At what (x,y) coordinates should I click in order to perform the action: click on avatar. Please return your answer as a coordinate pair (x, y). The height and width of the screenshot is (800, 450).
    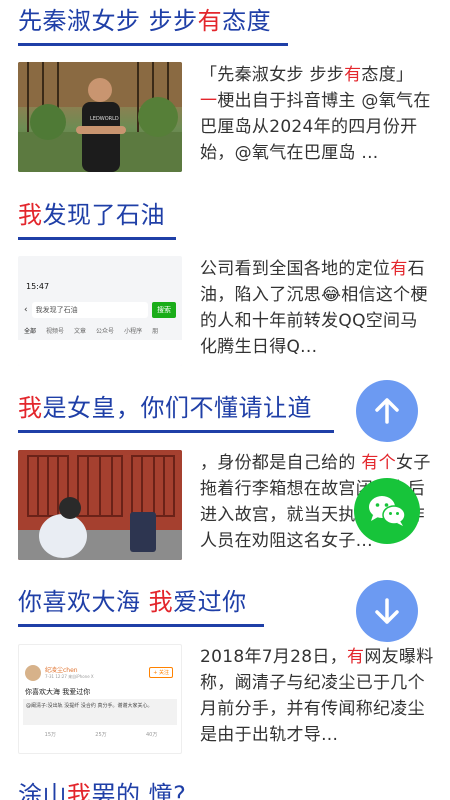
    Looking at the image, I should click on (33, 673).